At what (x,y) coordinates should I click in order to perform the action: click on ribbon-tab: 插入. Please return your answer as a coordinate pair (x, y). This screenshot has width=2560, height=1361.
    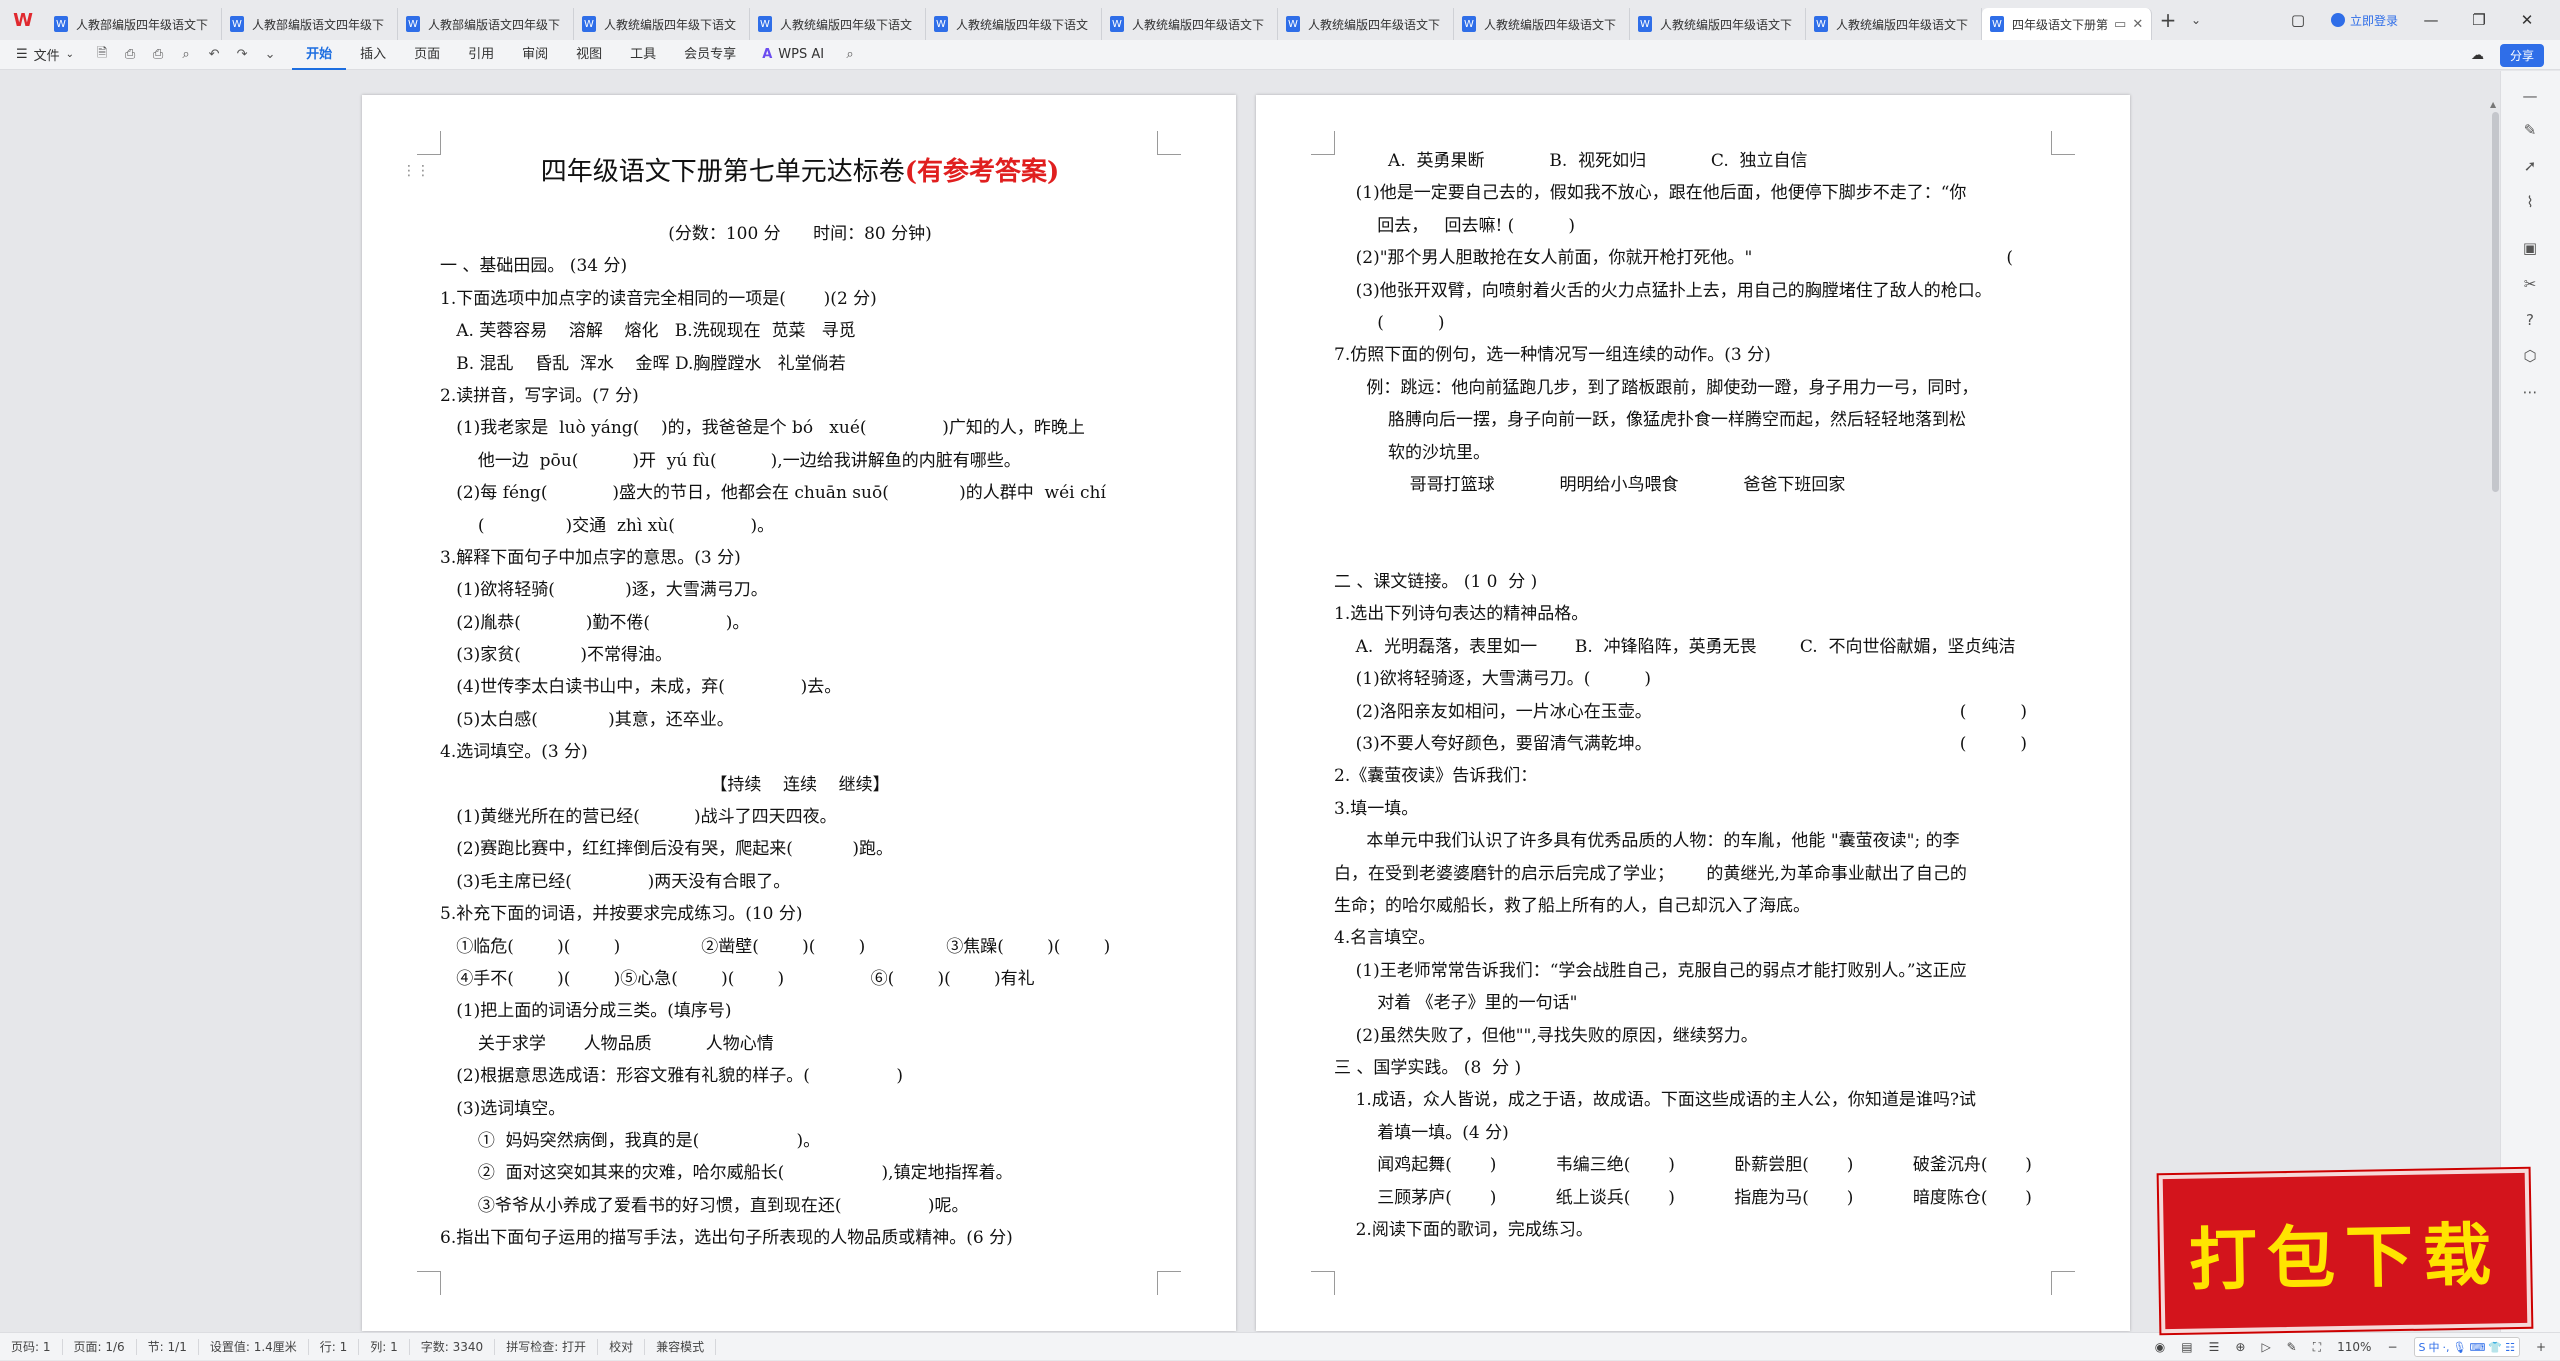
    Looking at the image, I should click on (373, 55).